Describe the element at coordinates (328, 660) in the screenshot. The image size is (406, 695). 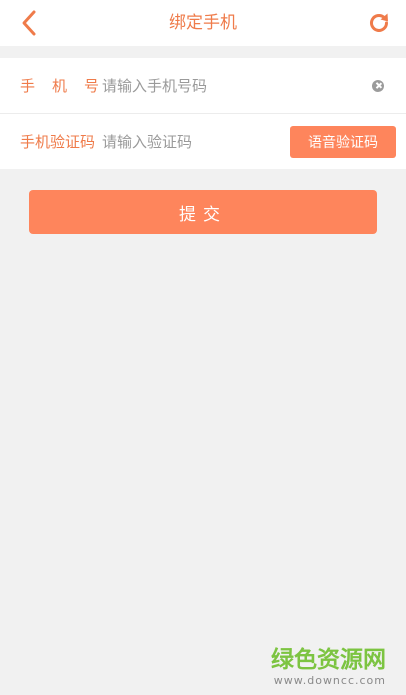
I see `watermark-site-name: 绿色资源网` at that location.